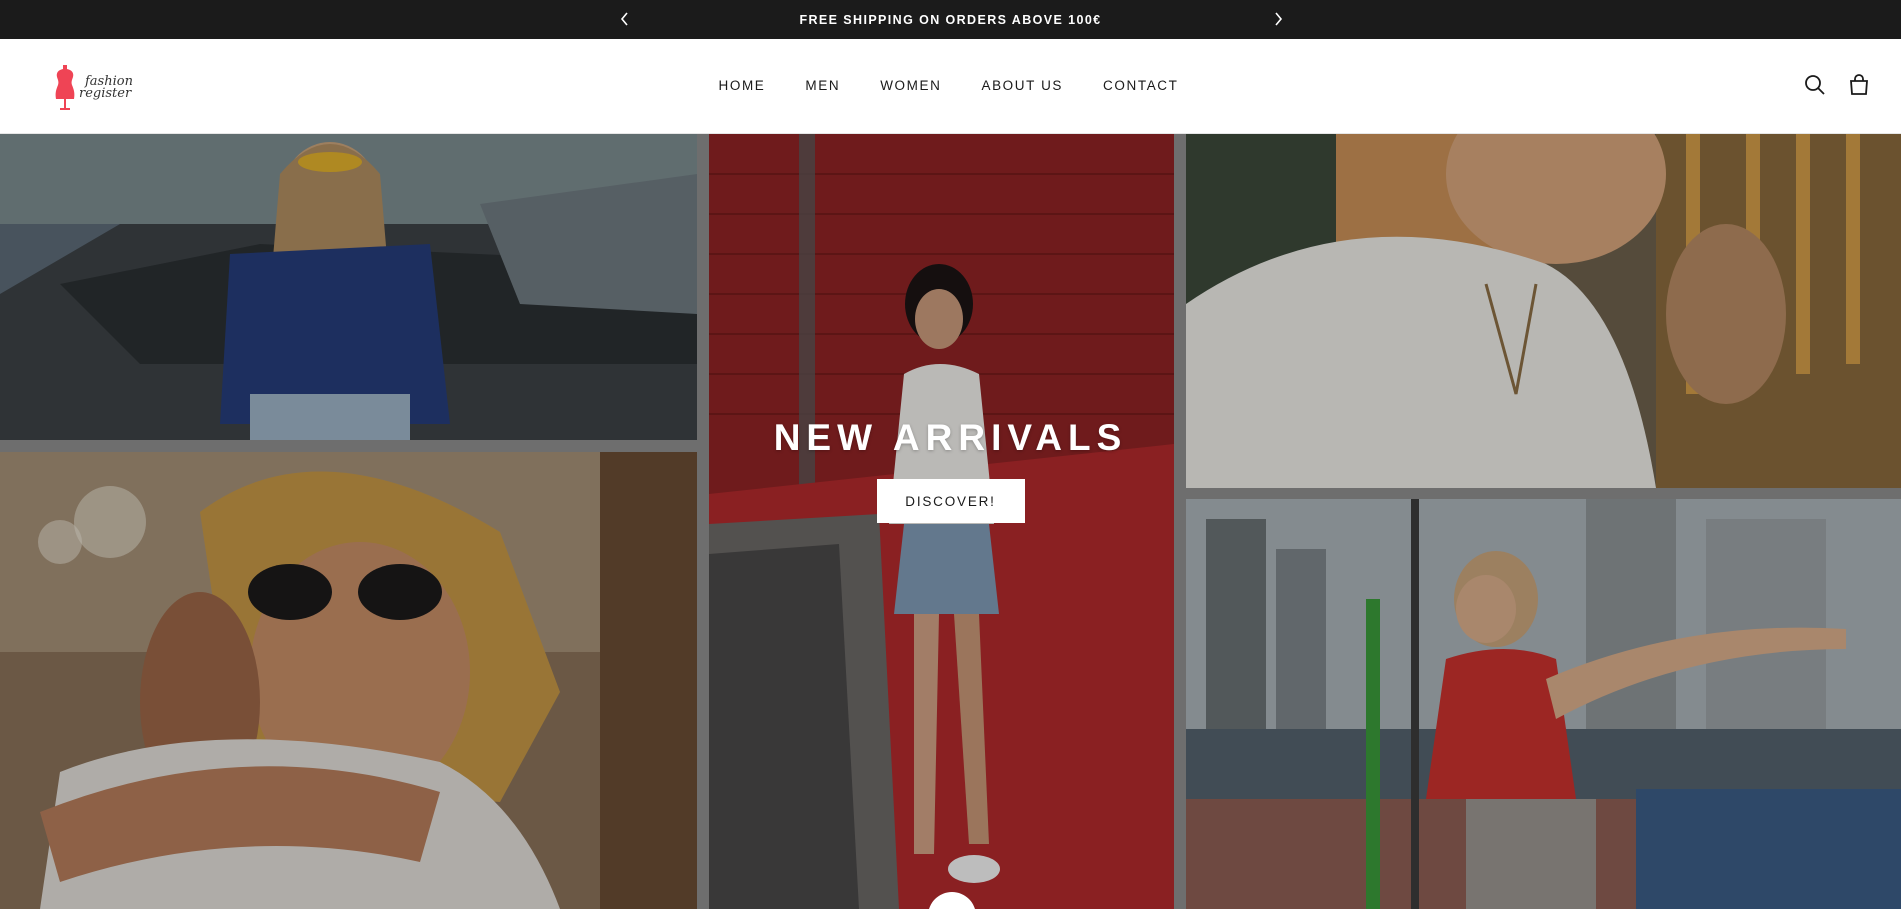 This screenshot has height=909, width=1901. Describe the element at coordinates (950, 470) in the screenshot. I see `hero-content: NEW ARRIVALS DISCOVER!` at that location.